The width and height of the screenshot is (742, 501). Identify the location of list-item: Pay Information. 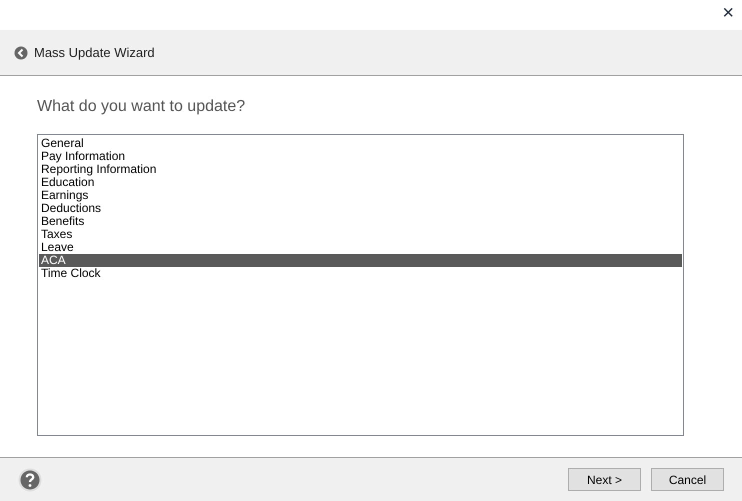
(360, 156).